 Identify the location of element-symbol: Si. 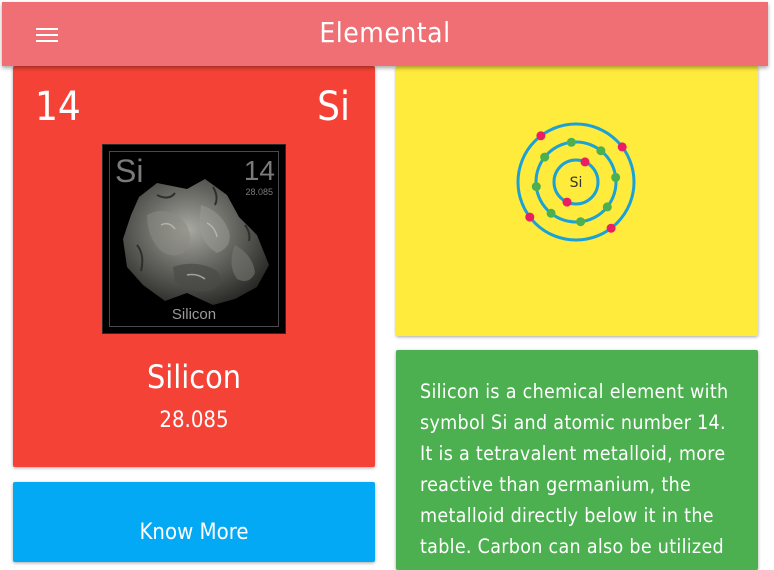
(333, 107).